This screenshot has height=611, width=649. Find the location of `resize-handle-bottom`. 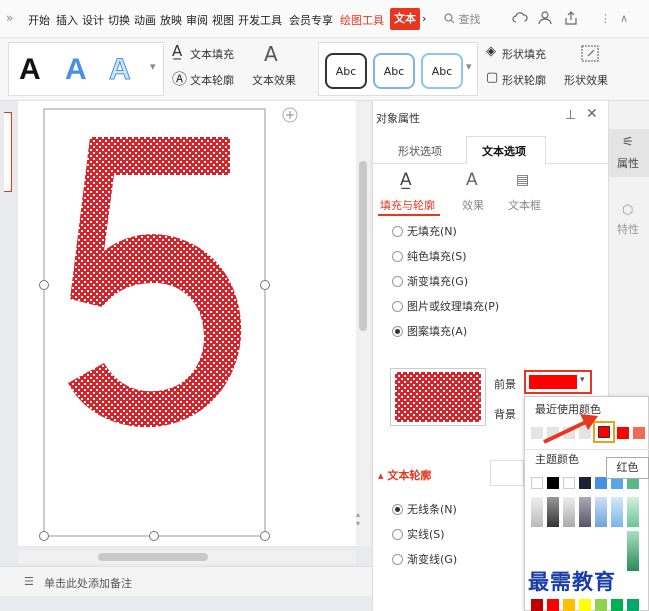

resize-handle-bottom is located at coordinates (154, 536).